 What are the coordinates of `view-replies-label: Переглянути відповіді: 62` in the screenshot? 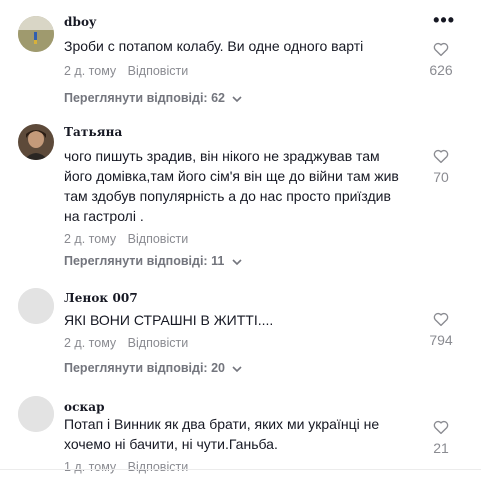 It's located at (144, 98).